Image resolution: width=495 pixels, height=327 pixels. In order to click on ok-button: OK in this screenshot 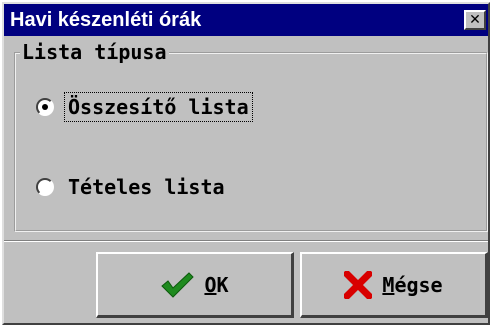, I will do `click(195, 285)`.